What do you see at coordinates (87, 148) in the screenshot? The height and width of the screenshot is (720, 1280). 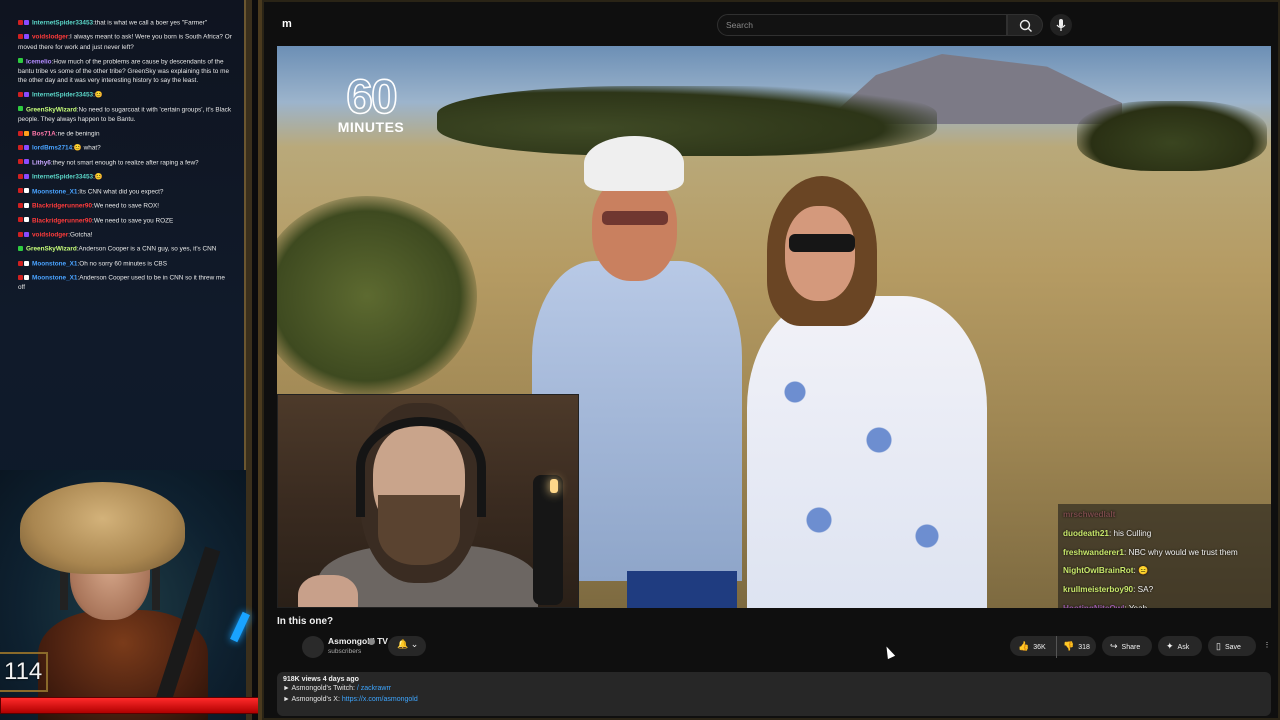 I see `chat-text: 😊 what?` at bounding box center [87, 148].